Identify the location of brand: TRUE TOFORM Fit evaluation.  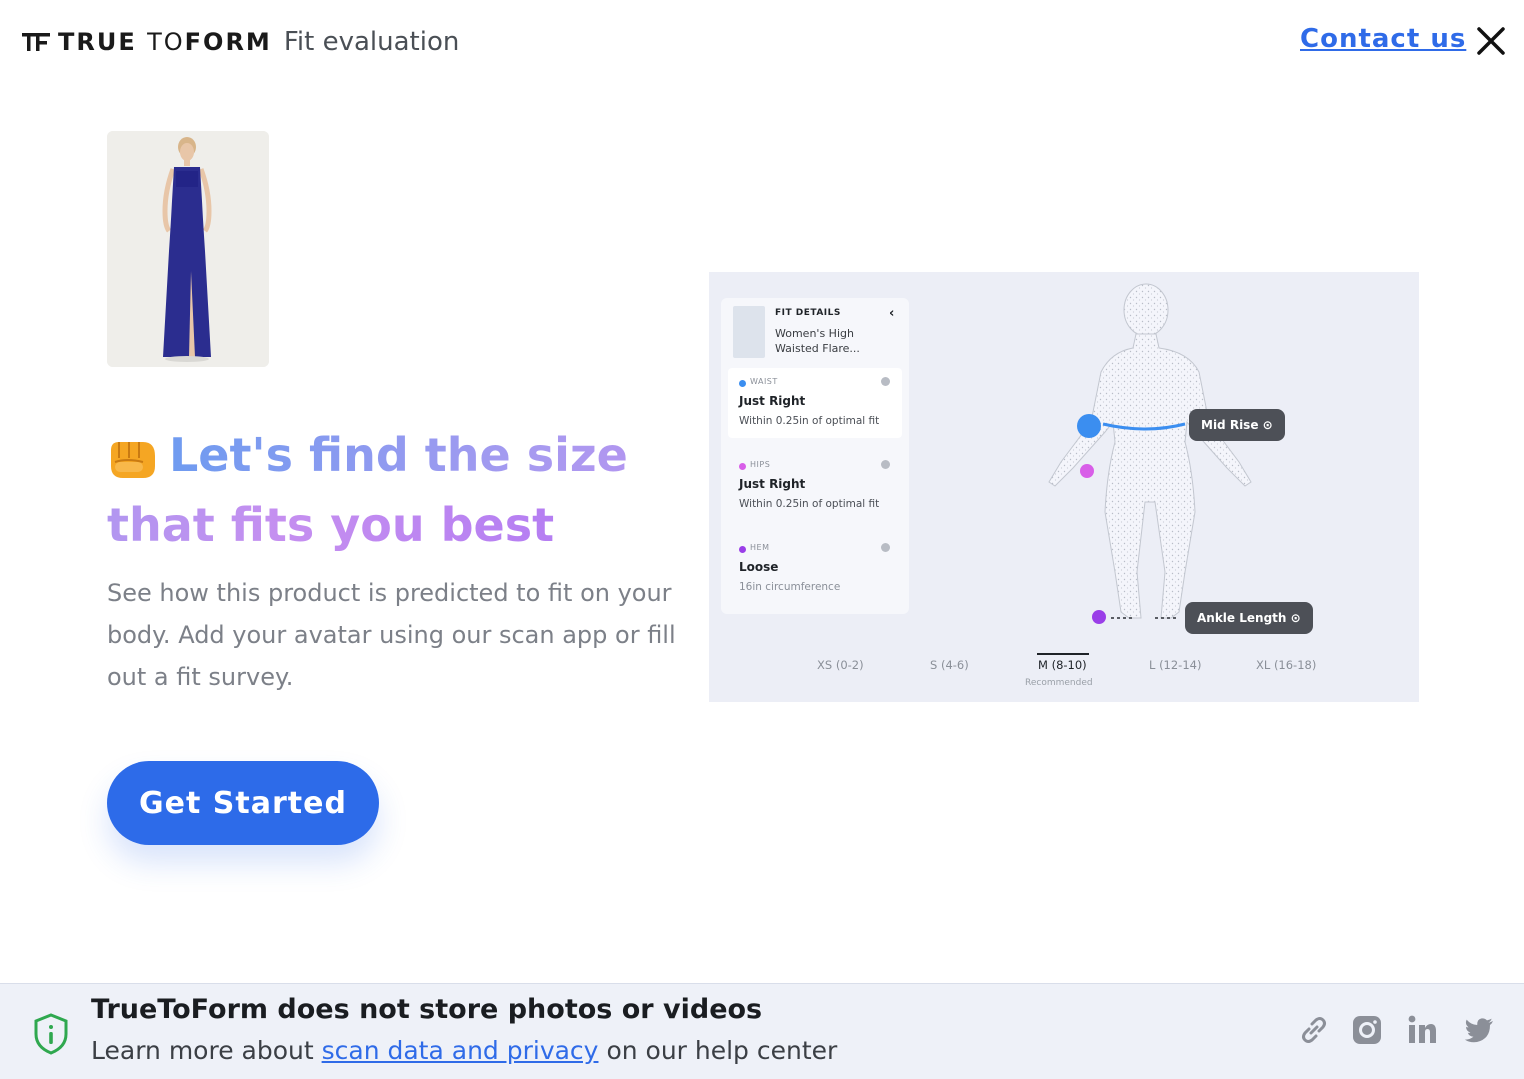
(240, 42).